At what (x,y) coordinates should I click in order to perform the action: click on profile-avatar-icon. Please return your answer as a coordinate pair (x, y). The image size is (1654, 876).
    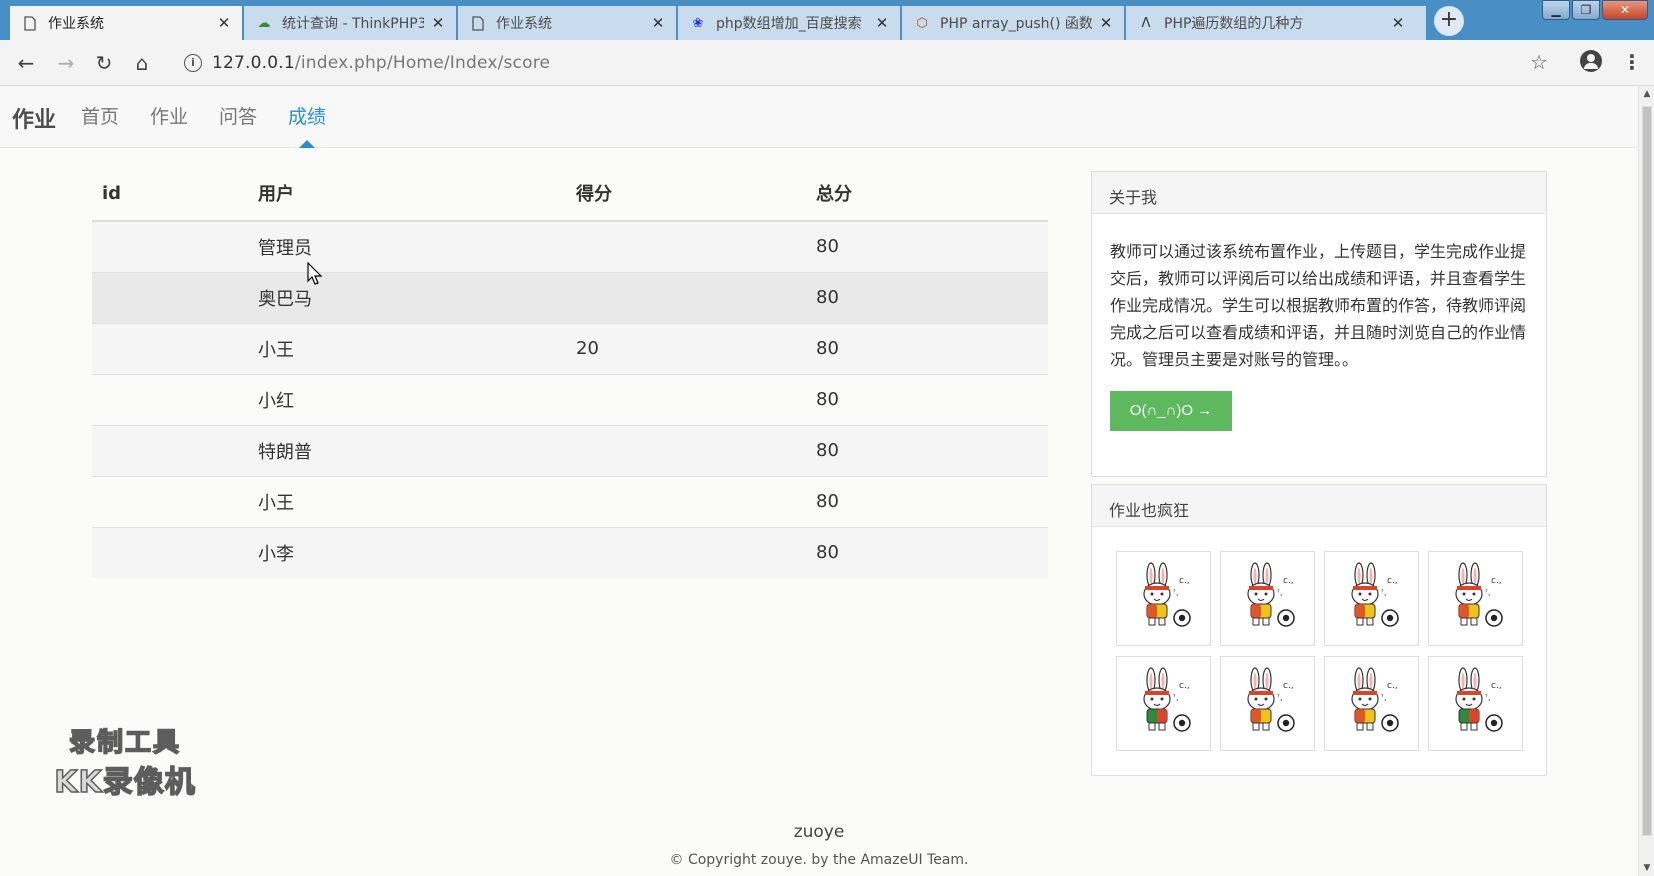
    Looking at the image, I should click on (1591, 61).